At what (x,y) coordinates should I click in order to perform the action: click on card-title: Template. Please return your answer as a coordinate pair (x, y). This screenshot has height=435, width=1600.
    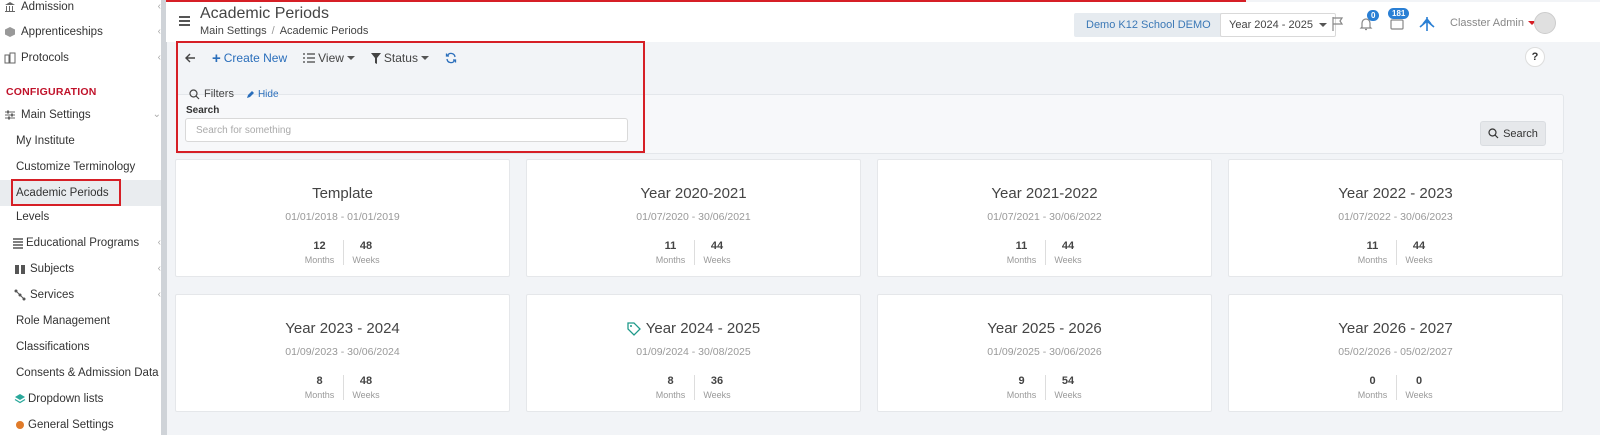
    Looking at the image, I should click on (342, 193).